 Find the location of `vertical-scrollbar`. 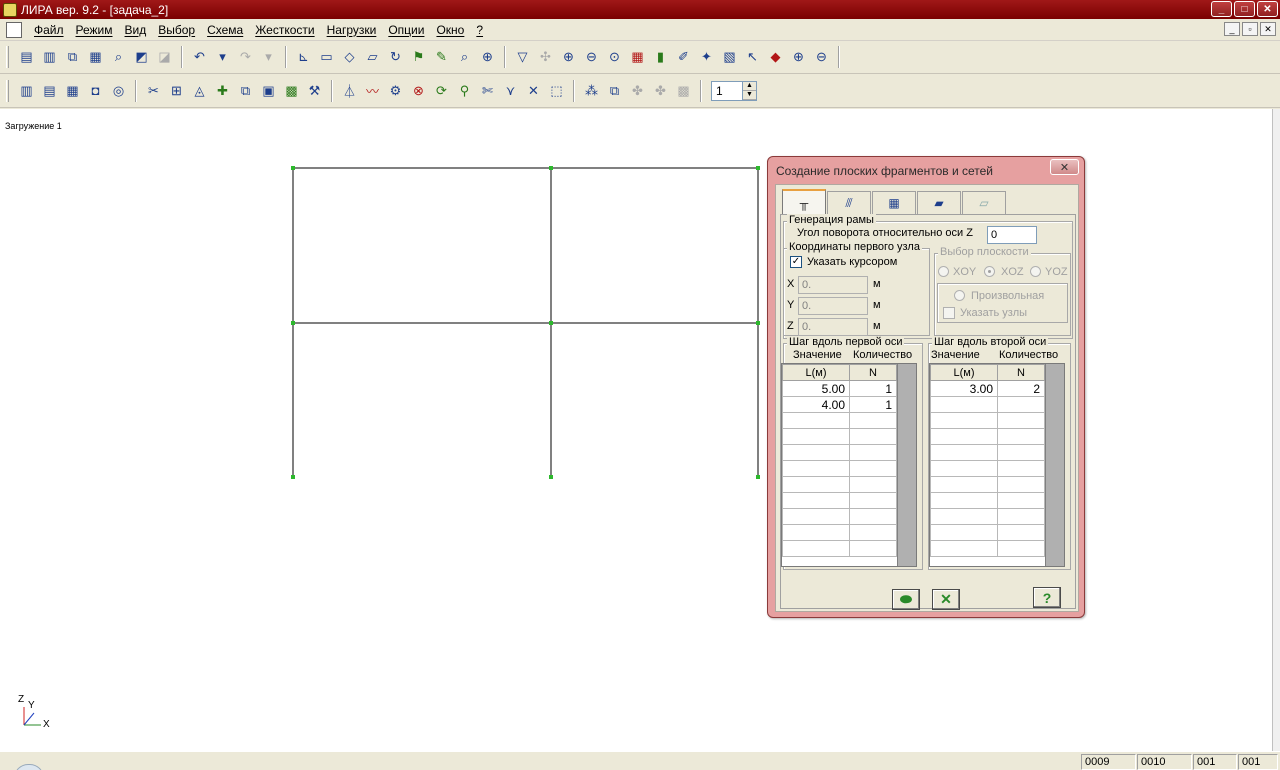

vertical-scrollbar is located at coordinates (1276, 430).